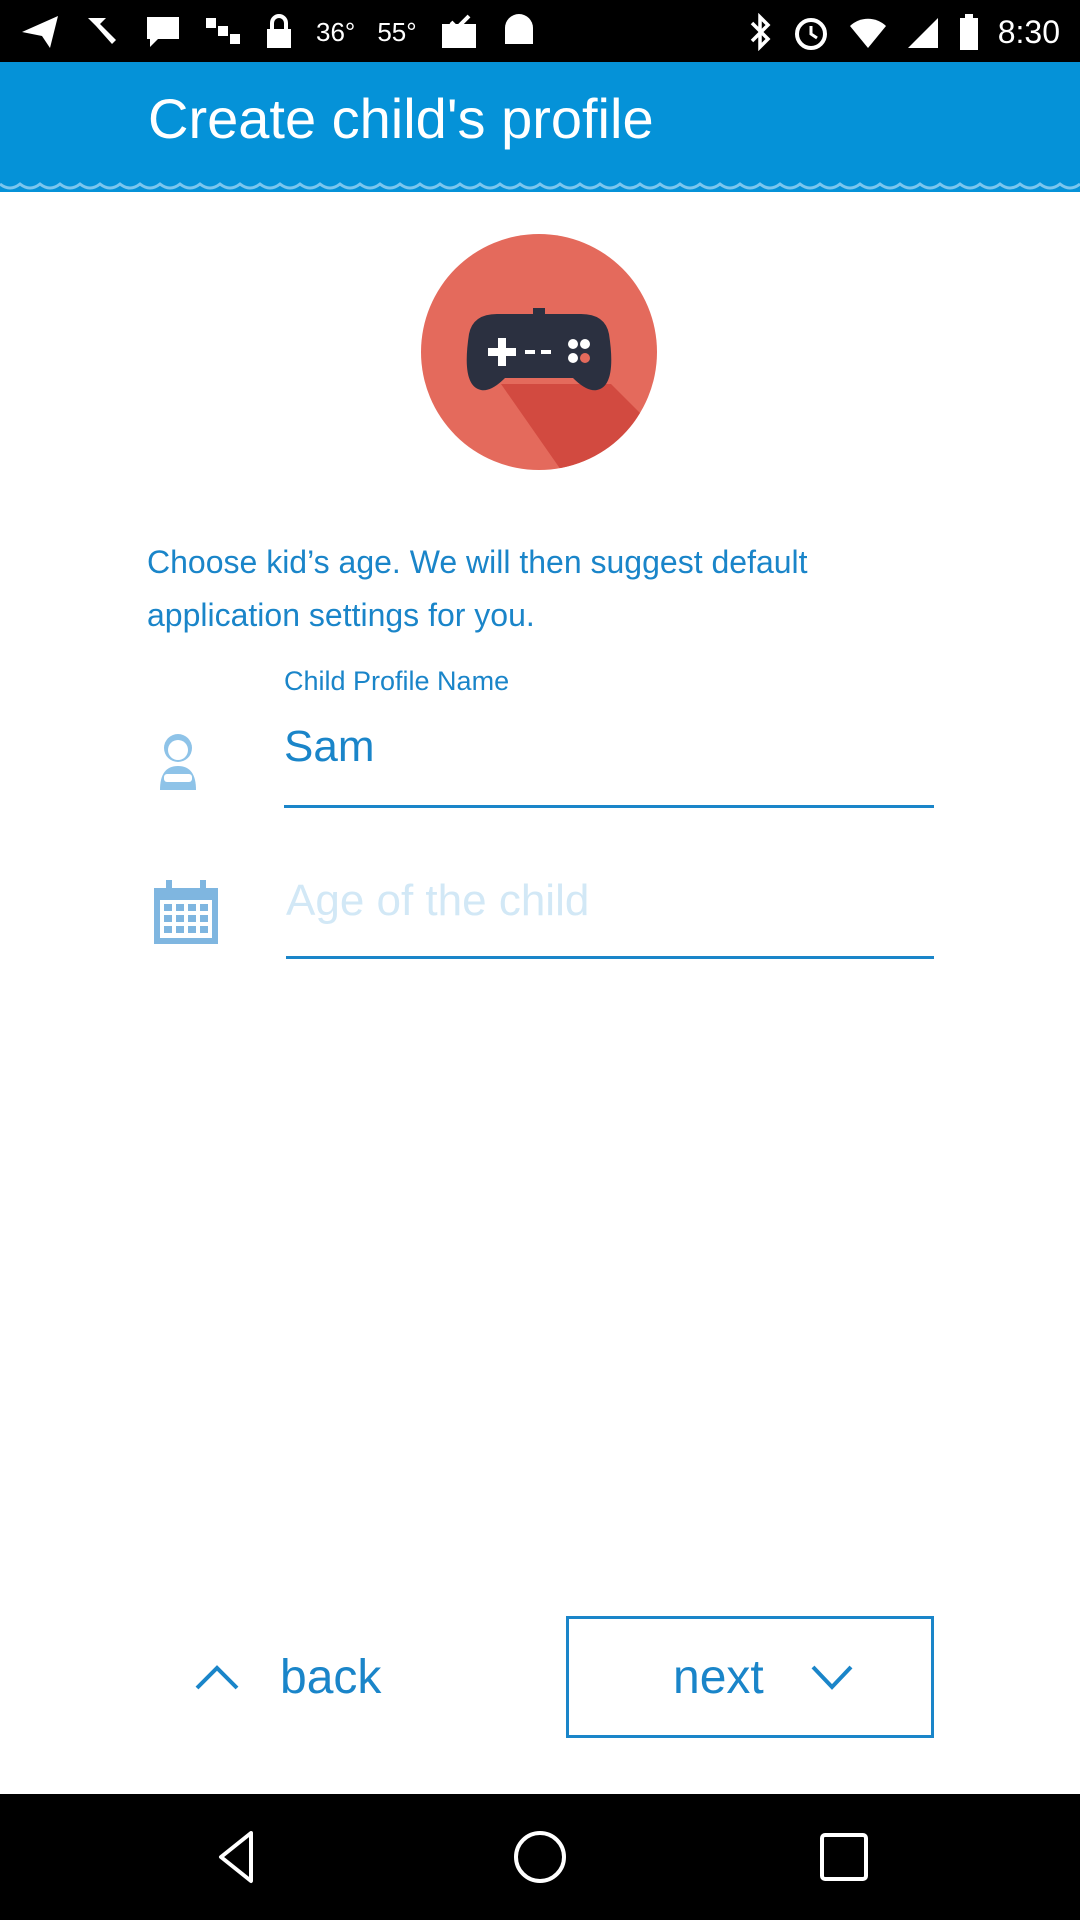 The width and height of the screenshot is (1080, 1920). Describe the element at coordinates (237, 1857) in the screenshot. I see `back-triangle-icon` at that location.